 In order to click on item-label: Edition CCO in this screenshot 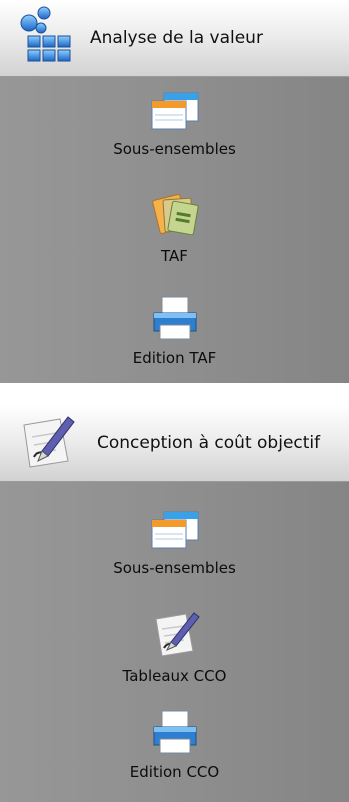, I will do `click(174, 772)`.